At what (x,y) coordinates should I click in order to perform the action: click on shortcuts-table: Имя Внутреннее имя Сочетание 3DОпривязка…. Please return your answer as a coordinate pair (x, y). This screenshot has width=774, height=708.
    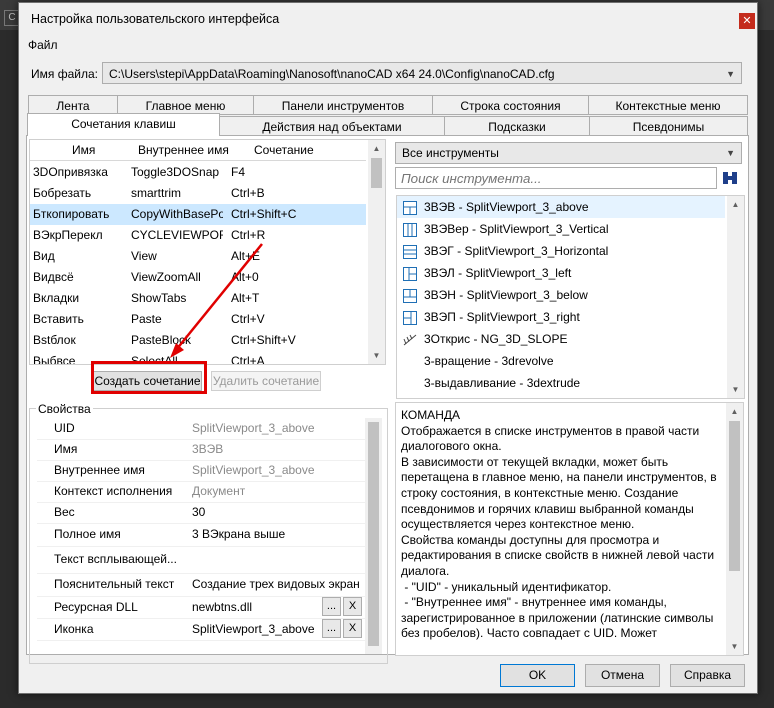
    Looking at the image, I should click on (207, 252).